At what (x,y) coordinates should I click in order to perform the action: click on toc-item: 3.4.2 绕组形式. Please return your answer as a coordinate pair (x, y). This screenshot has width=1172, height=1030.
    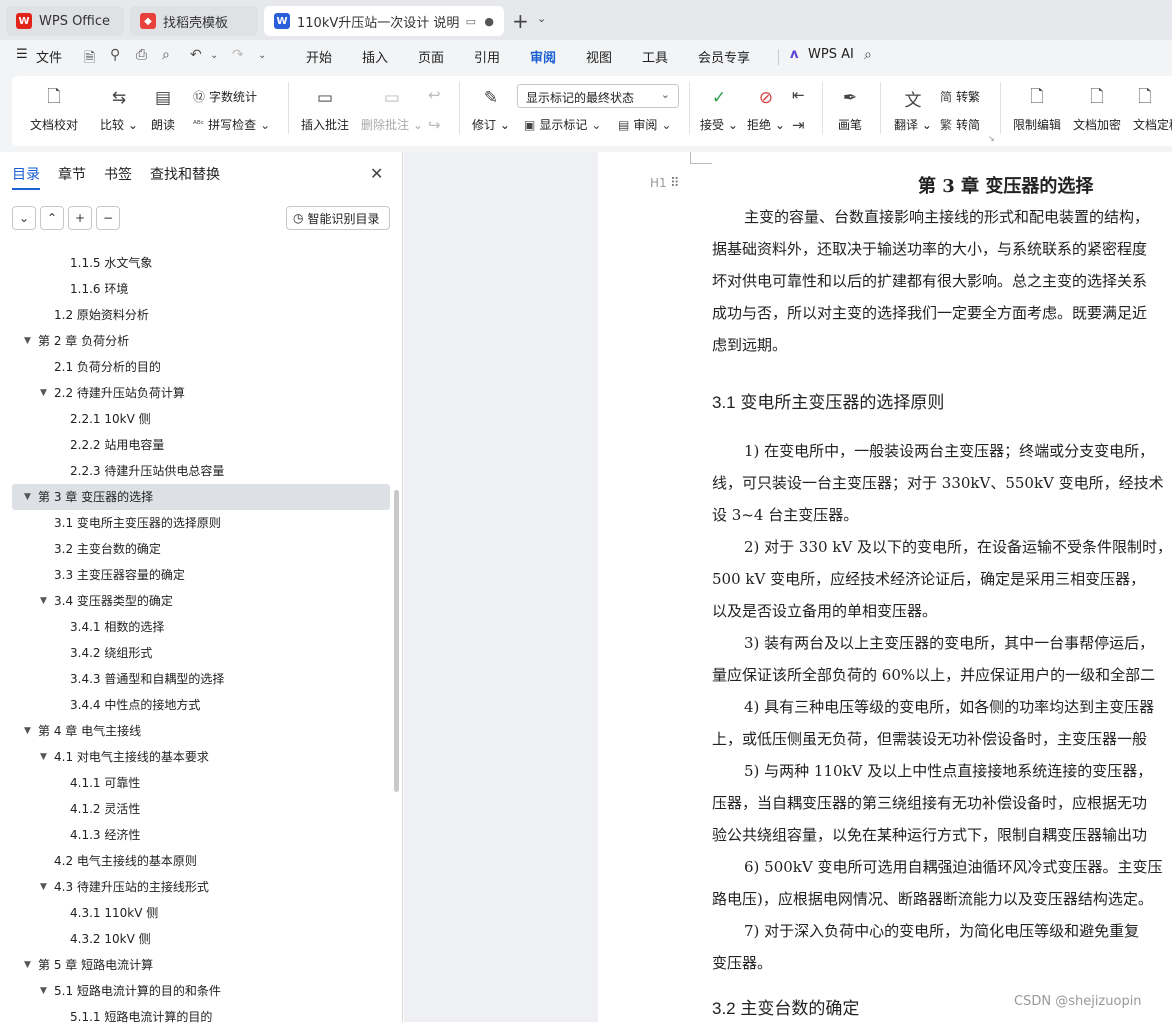
    Looking at the image, I should click on (201, 653).